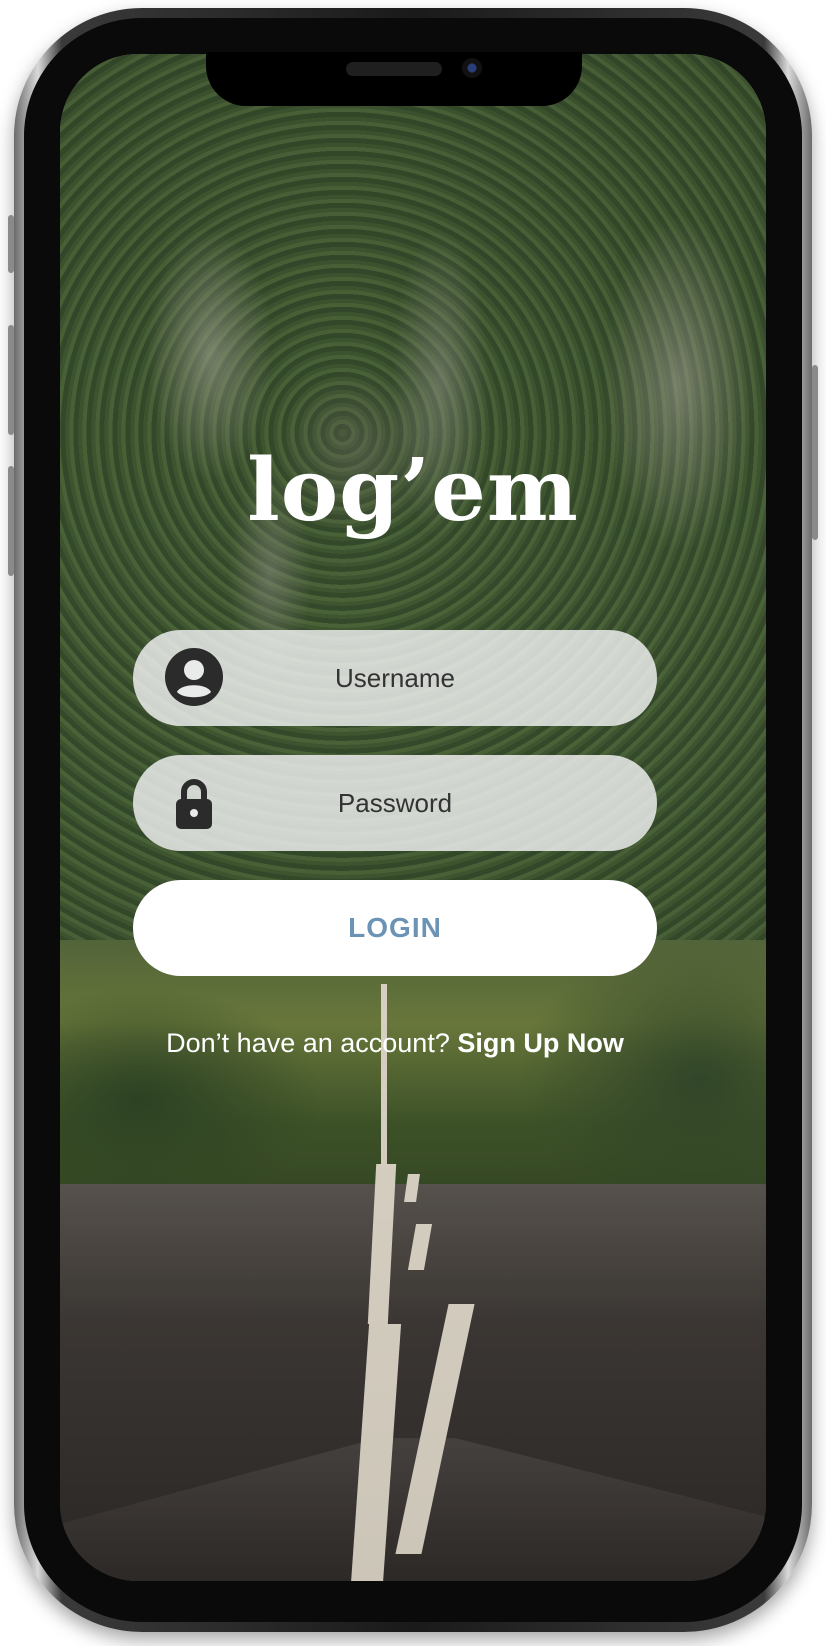 The height and width of the screenshot is (1646, 826). What do you see at coordinates (308, 1043) in the screenshot?
I see `signup-prompt: Don’t have an account?` at bounding box center [308, 1043].